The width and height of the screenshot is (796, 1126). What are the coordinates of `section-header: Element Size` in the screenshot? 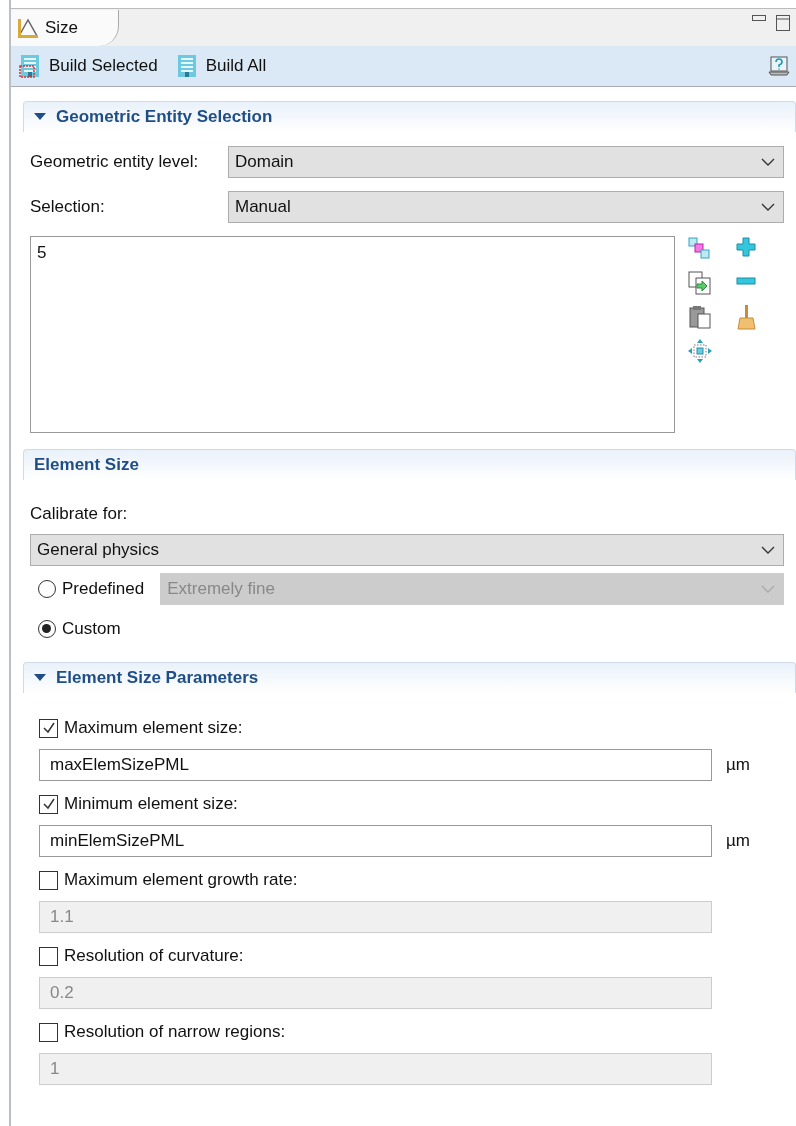 It's located at (409, 464).